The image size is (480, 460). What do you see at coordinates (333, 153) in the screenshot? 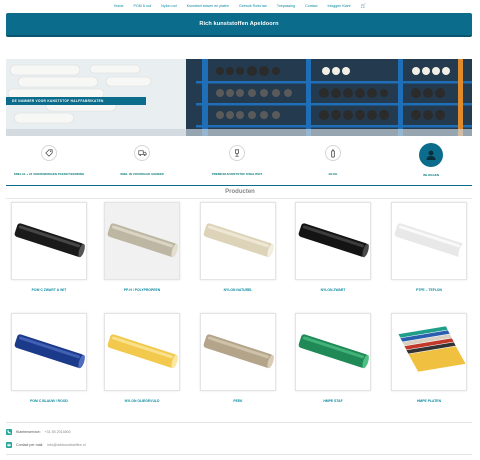
I see `bottle-icon` at bounding box center [333, 153].